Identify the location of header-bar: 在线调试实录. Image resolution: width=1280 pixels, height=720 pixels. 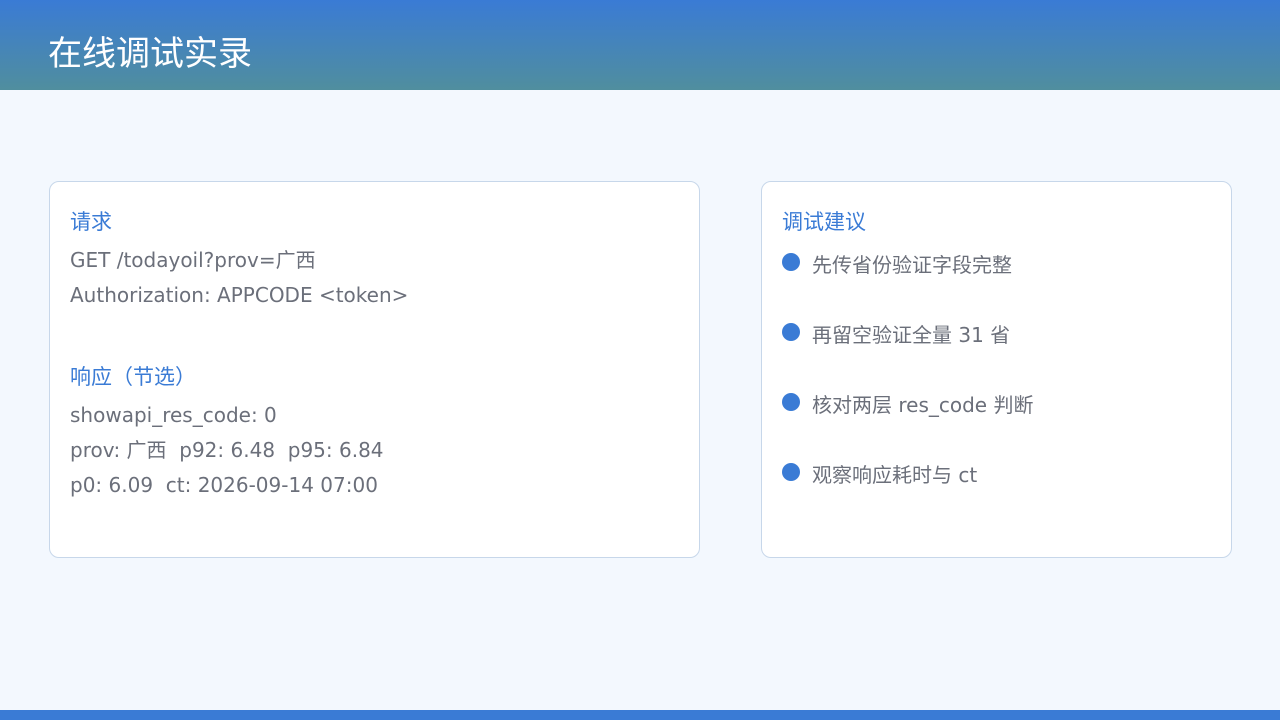
(640, 45).